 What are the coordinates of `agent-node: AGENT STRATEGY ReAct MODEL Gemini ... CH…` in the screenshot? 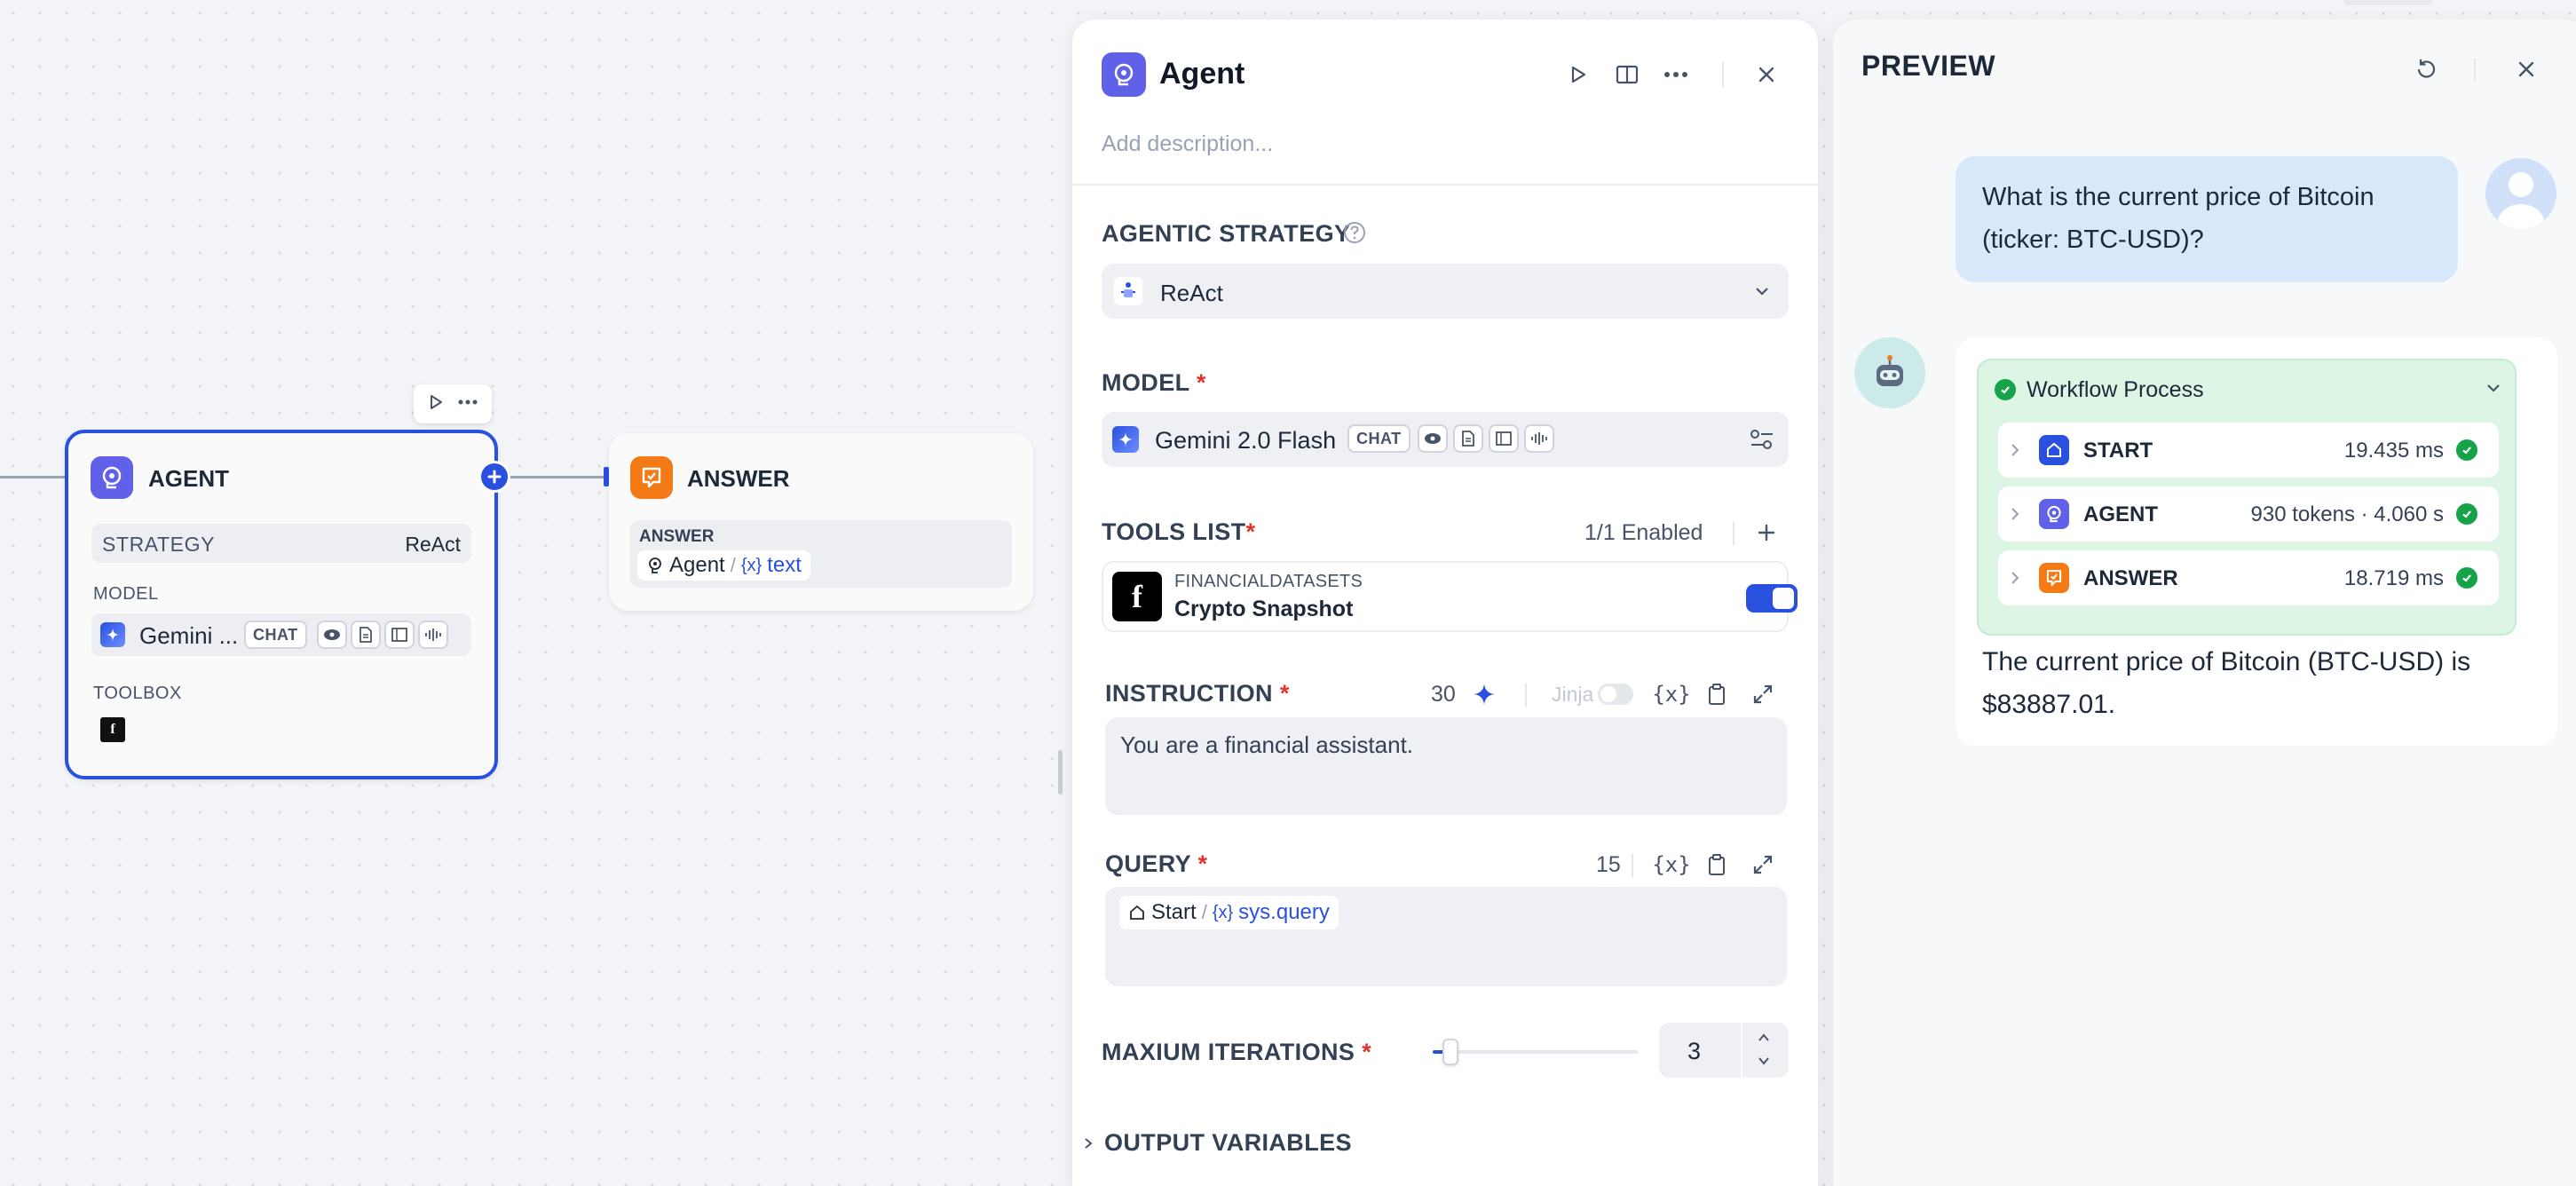 It's located at (281, 604).